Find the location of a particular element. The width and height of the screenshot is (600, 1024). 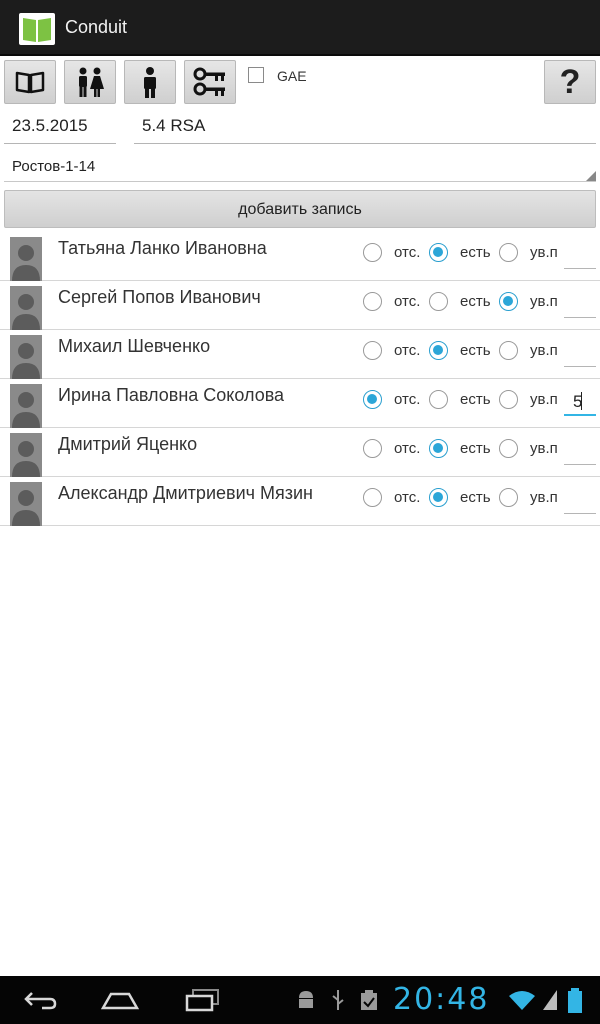

student-row: Михаил Шевченко отс. есть ув.п is located at coordinates (300, 354).